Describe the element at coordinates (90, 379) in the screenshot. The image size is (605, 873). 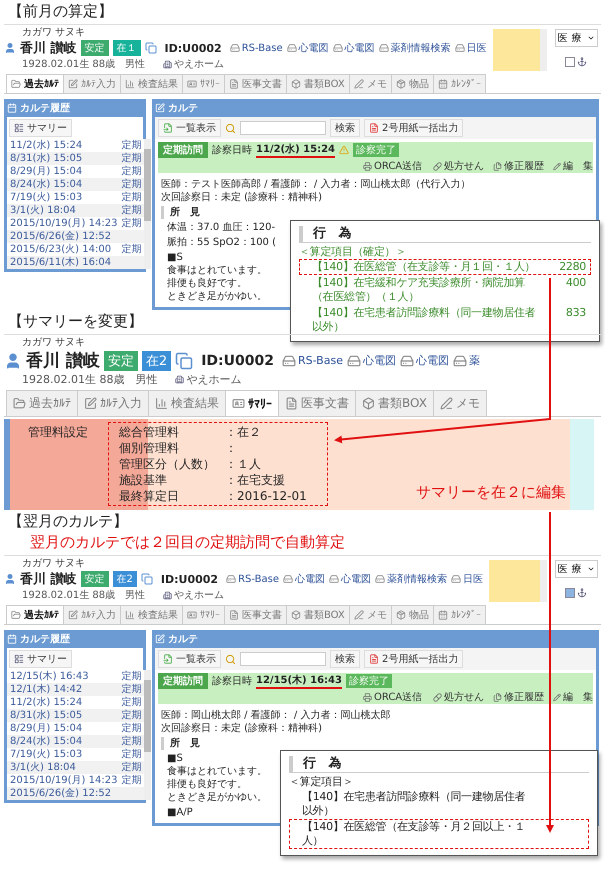
I see `patient-birth: 1928.02.01生 88歳 男性` at that location.